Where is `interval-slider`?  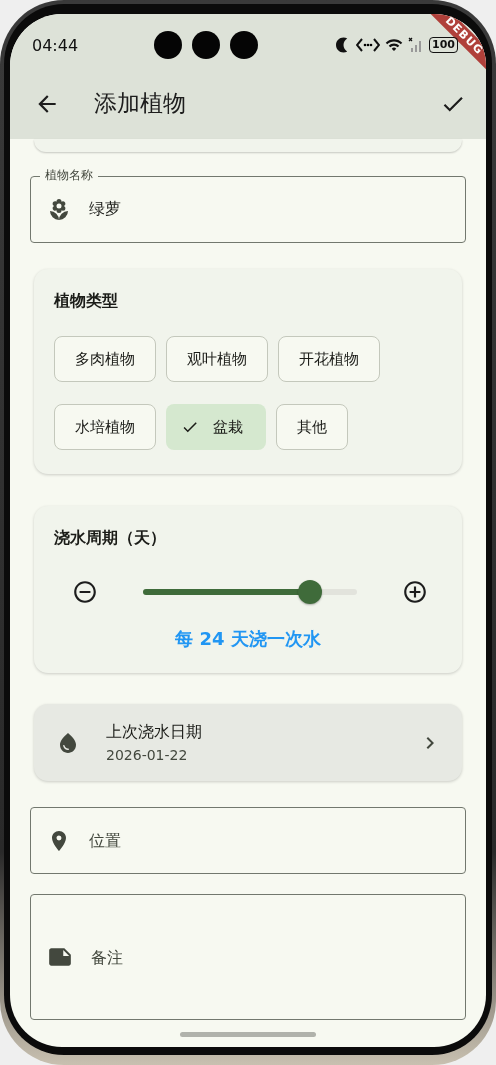
interval-slider is located at coordinates (250, 592).